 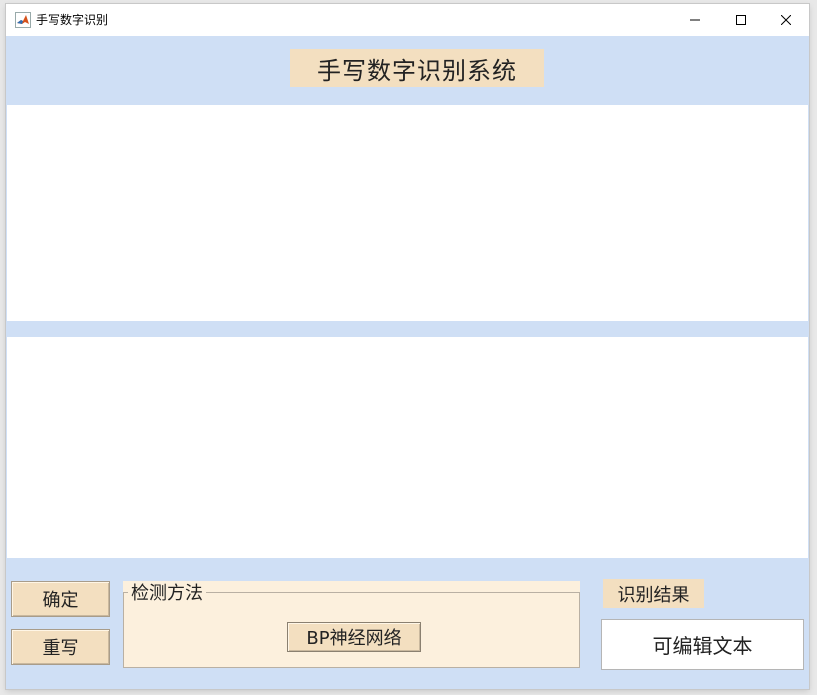 I want to click on detection-method-panel: 检测方法 BP神经网络, so click(x=351, y=624).